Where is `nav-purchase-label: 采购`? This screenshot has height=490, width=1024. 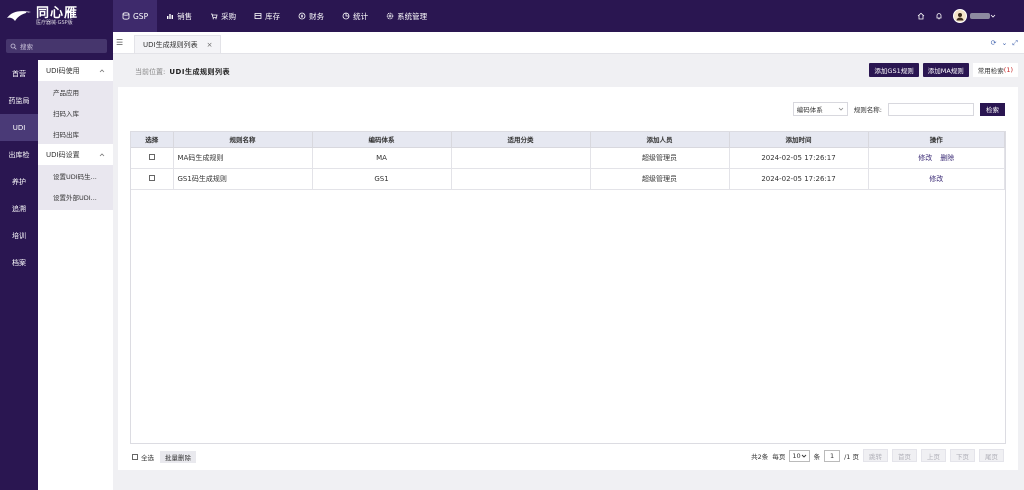 nav-purchase-label: 采购 is located at coordinates (229, 16).